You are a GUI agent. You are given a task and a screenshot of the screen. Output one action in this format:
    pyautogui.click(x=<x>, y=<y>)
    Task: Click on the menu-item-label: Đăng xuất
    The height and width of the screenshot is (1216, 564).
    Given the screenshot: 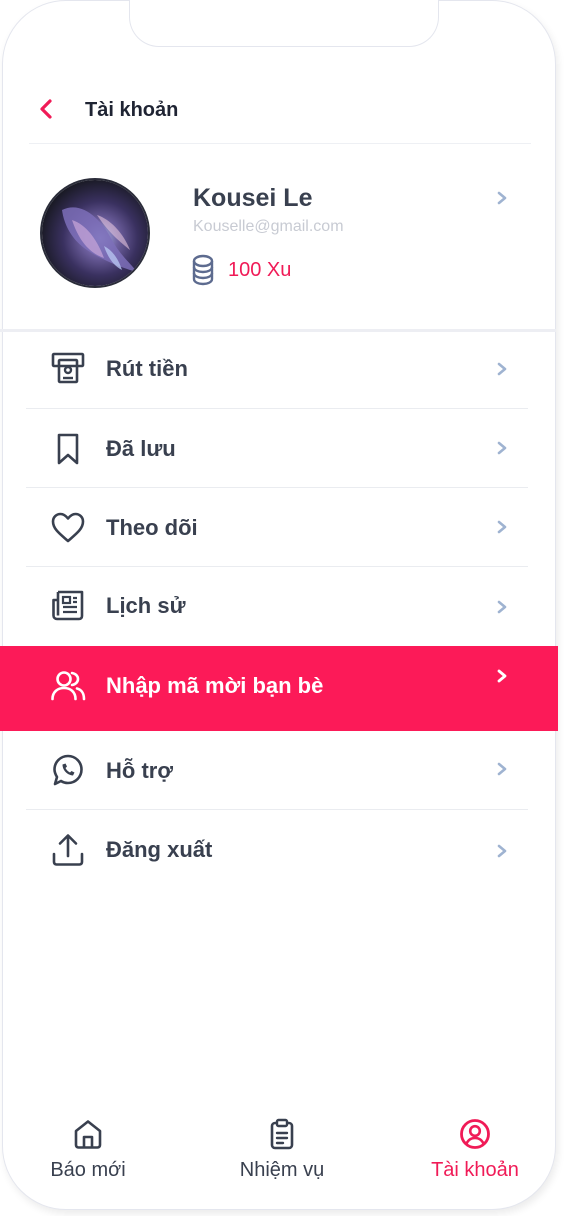 What is the action you would take?
    pyautogui.click(x=159, y=849)
    